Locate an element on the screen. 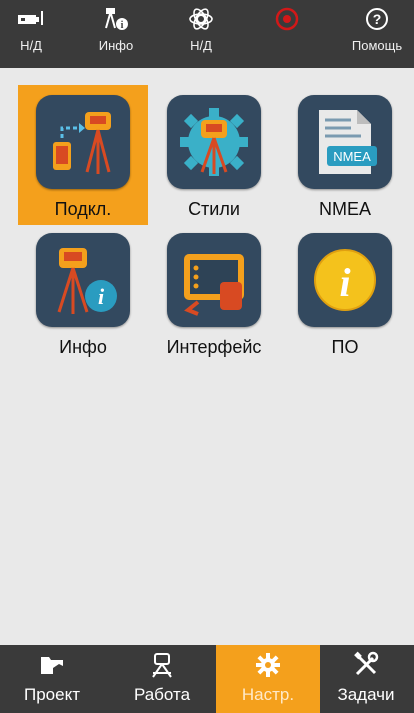 This screenshot has height=713, width=414. app-interface-label: Интерфейс is located at coordinates (214, 347).